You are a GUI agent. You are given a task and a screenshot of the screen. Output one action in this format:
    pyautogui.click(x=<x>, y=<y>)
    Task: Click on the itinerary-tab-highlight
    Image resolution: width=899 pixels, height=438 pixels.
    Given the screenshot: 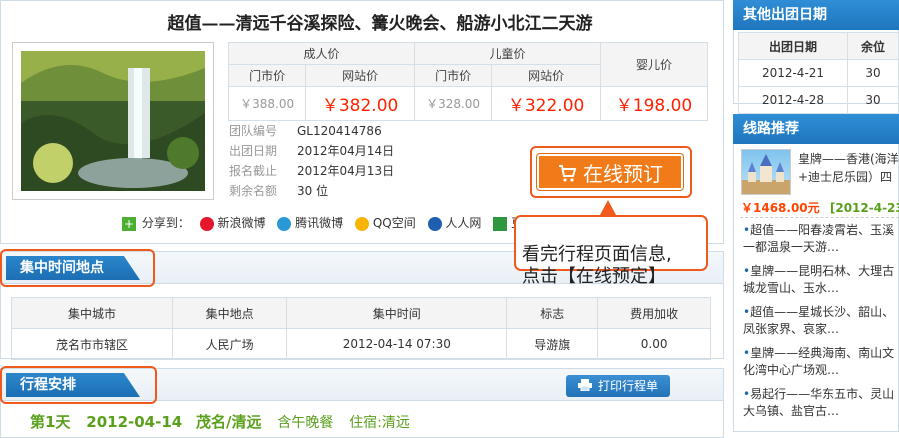 What is the action you would take?
    pyautogui.click(x=78, y=385)
    